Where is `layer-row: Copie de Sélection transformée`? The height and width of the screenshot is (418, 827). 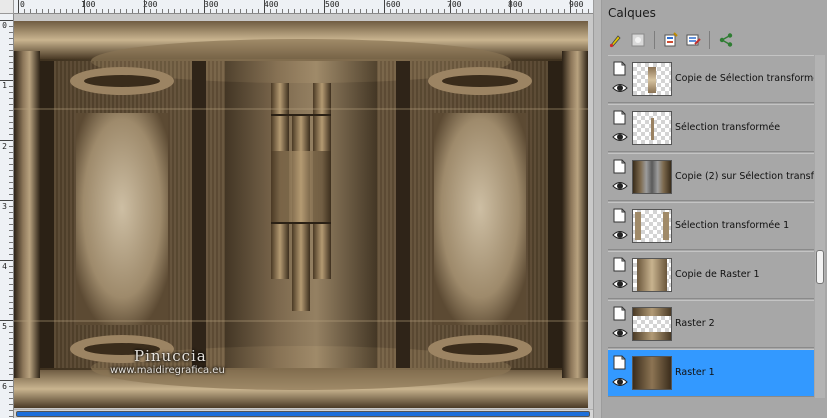
layer-row: Copie de Sélection transformée is located at coordinates (711, 79).